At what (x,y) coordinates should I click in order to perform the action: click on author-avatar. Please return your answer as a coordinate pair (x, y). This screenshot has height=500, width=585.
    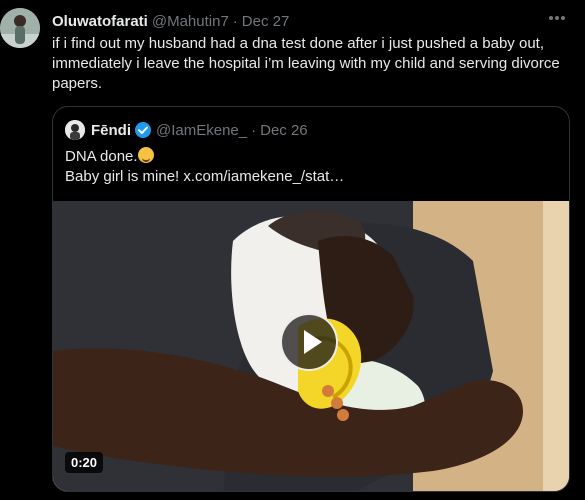
    Looking at the image, I should click on (20, 28).